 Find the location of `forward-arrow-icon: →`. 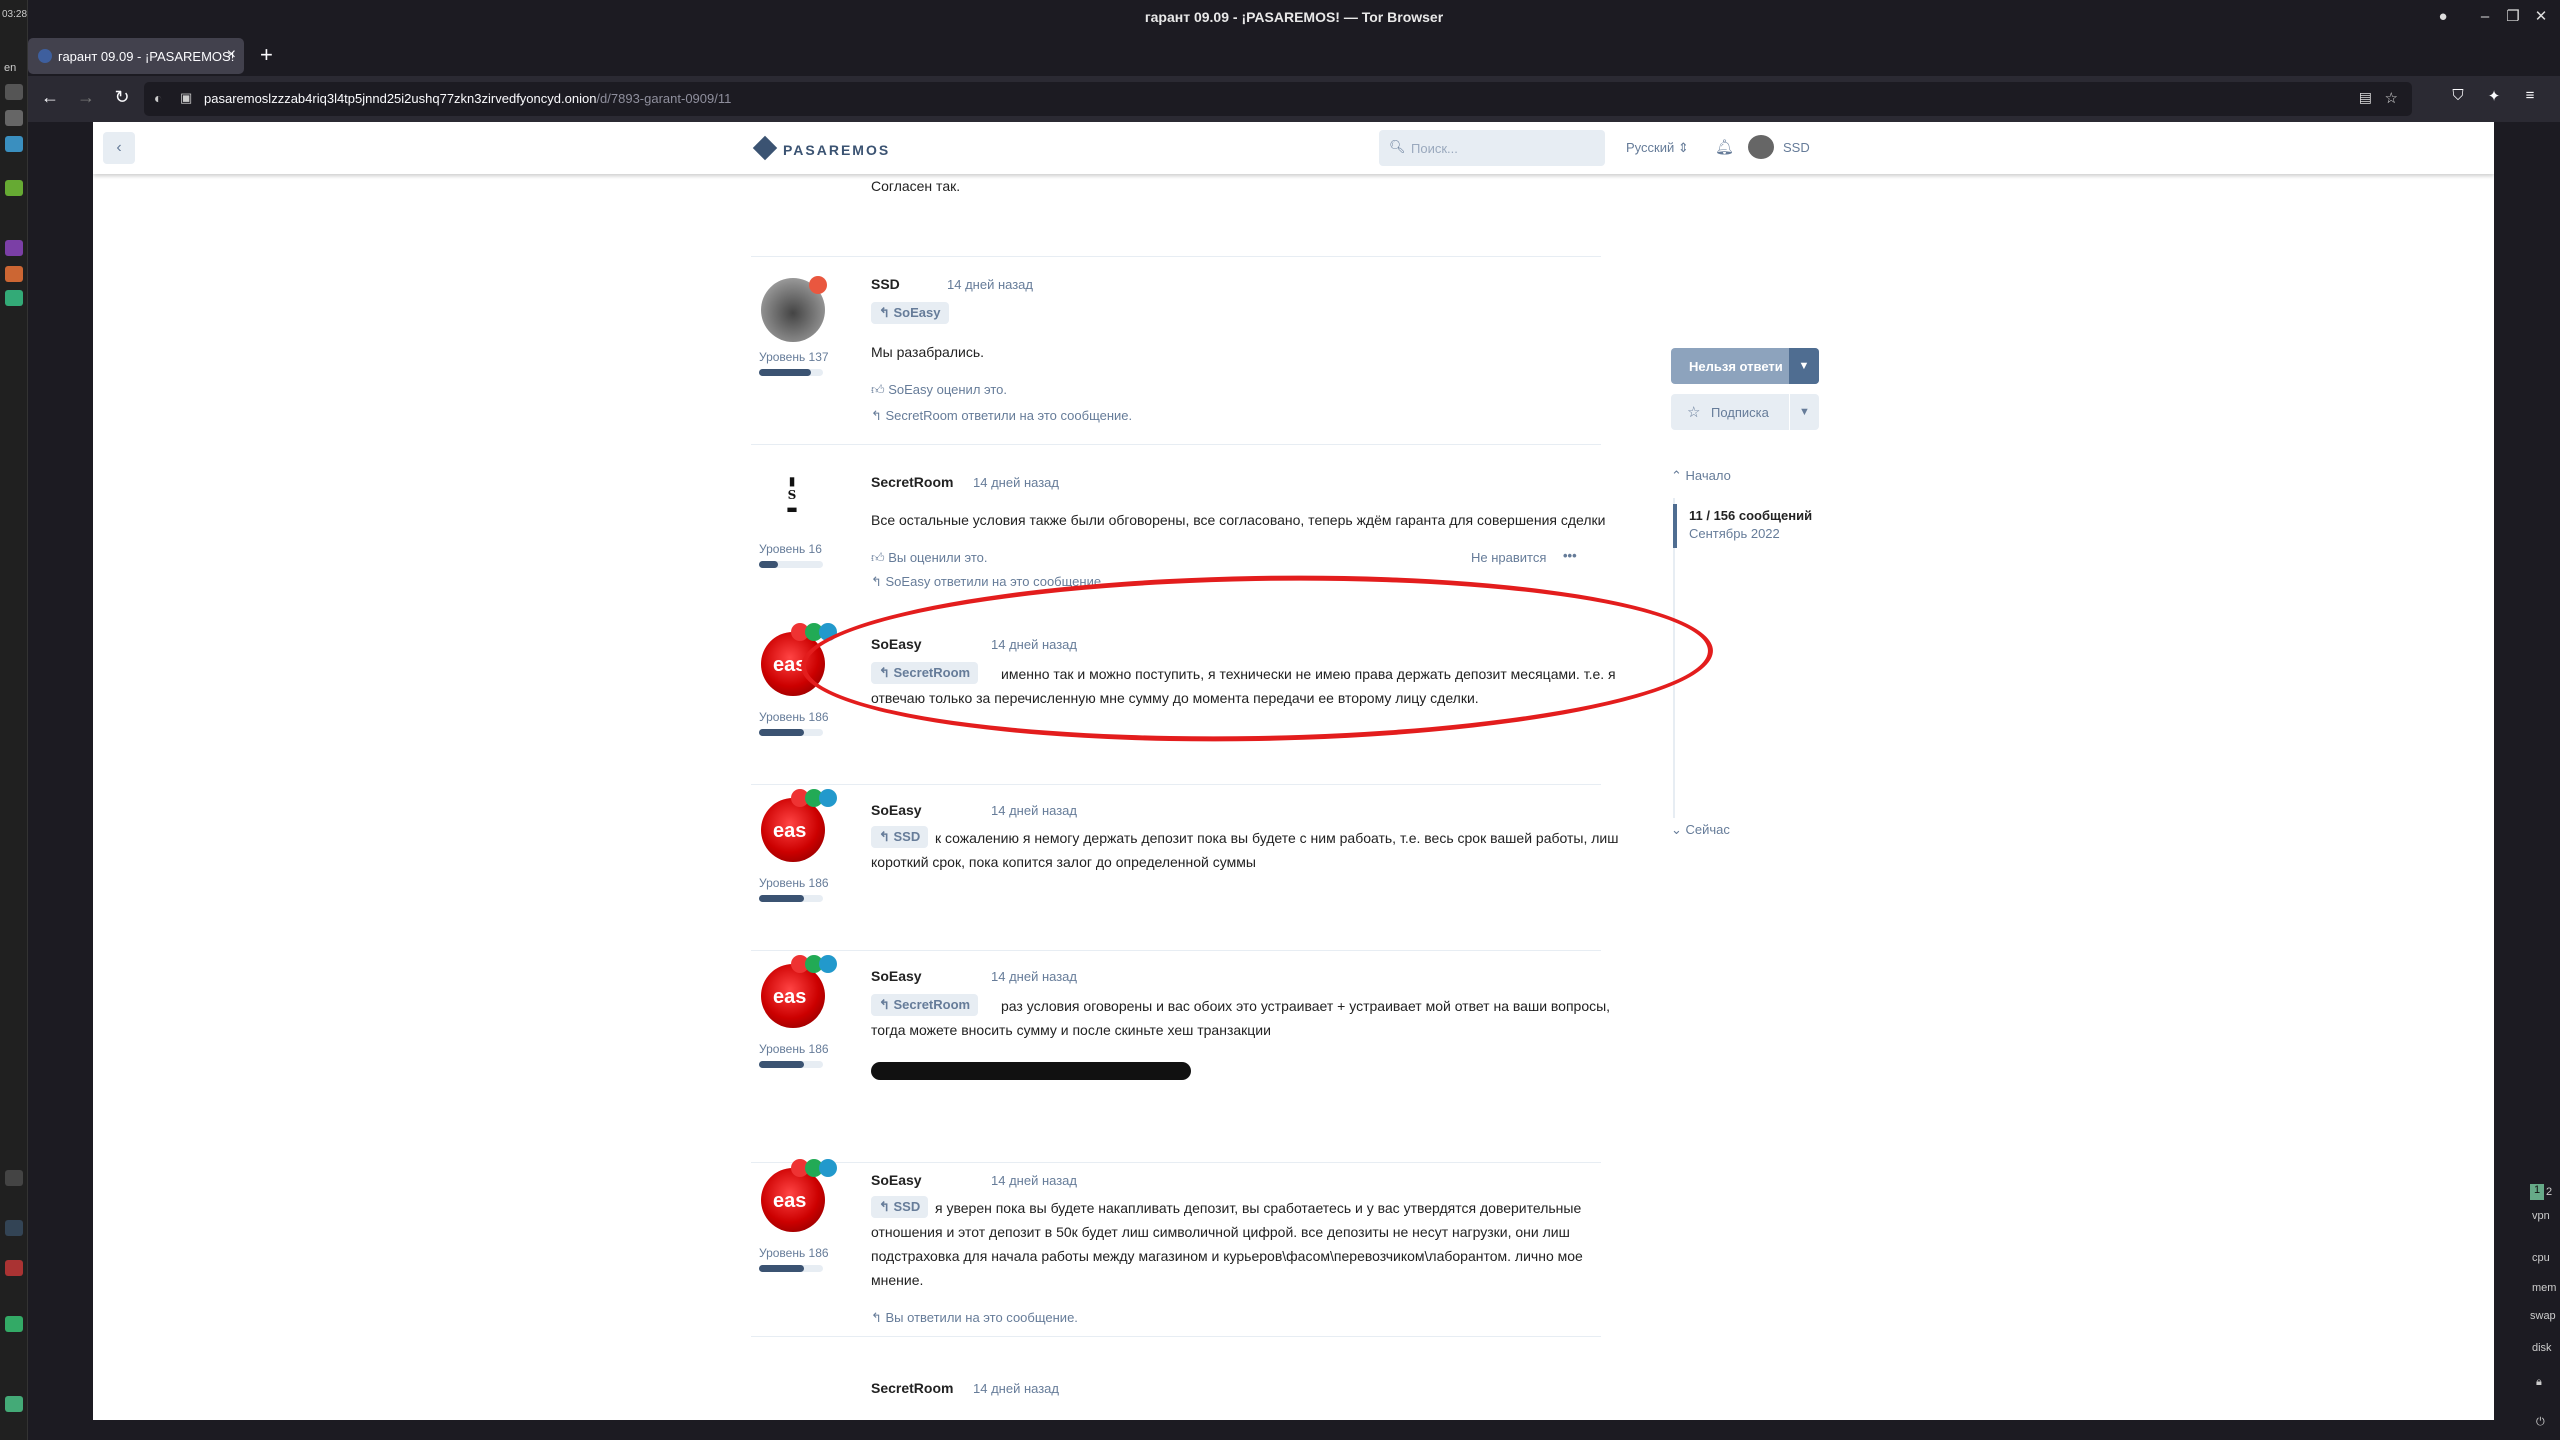

forward-arrow-icon: → is located at coordinates (86, 97).